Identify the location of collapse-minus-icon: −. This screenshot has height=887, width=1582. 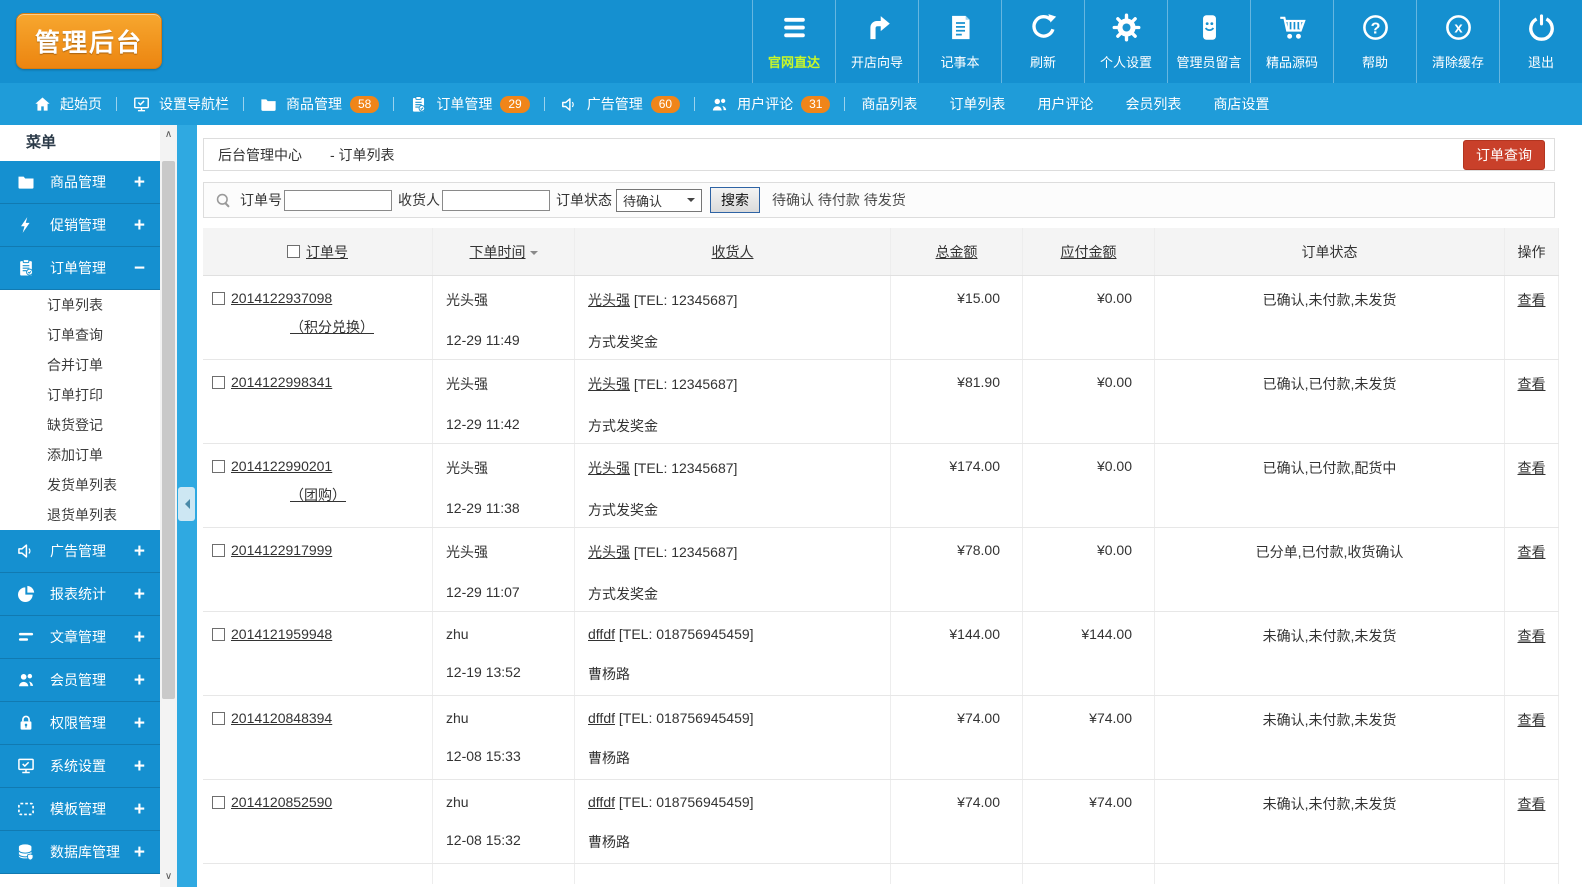
(139, 268).